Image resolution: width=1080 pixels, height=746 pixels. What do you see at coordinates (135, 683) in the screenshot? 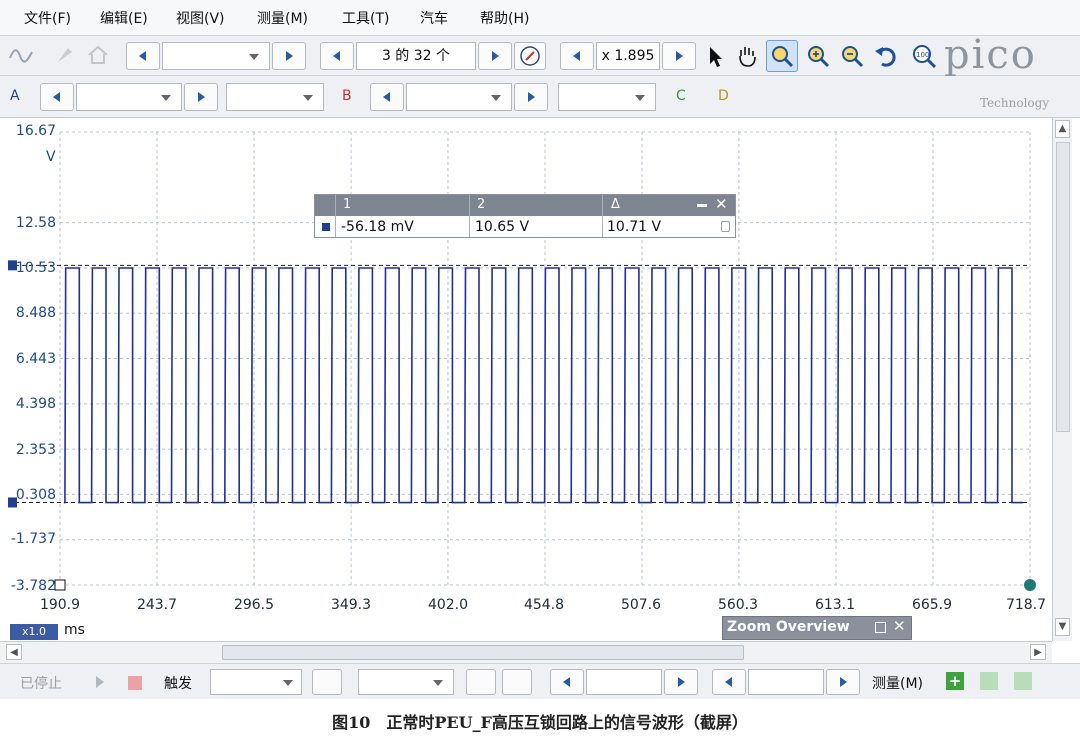
I see `stop-icon` at bounding box center [135, 683].